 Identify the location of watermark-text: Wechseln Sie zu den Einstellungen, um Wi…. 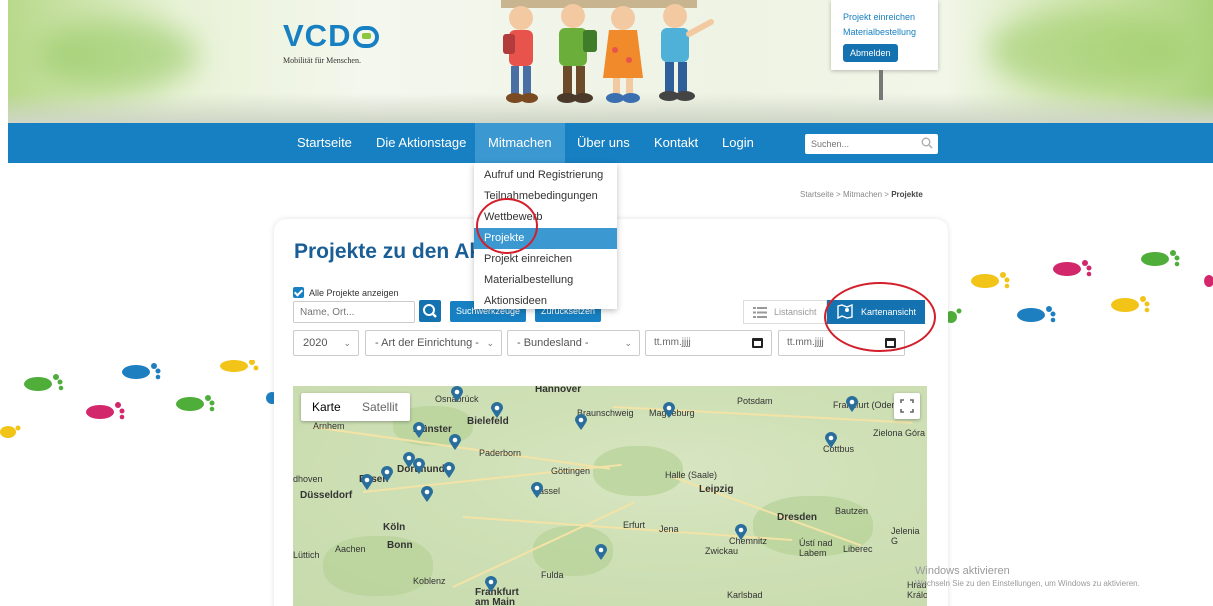
(1027, 583).